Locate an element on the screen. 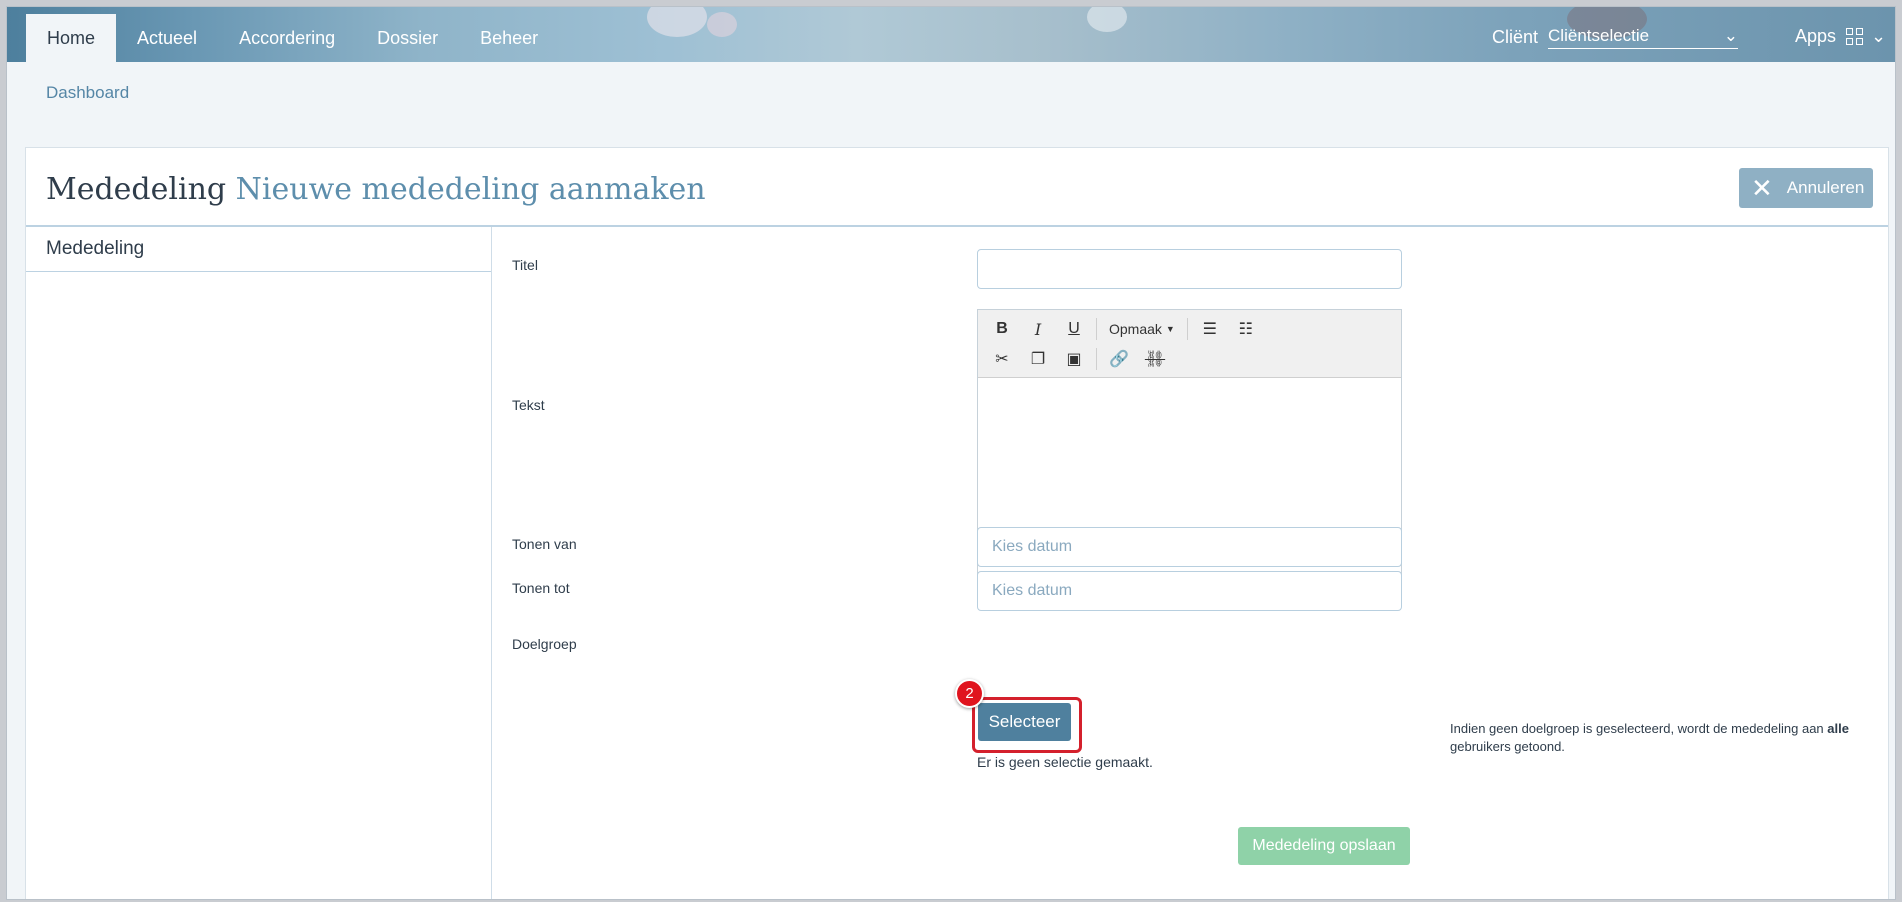  tonen-tot-date-input: Kies datum is located at coordinates (1189, 591).